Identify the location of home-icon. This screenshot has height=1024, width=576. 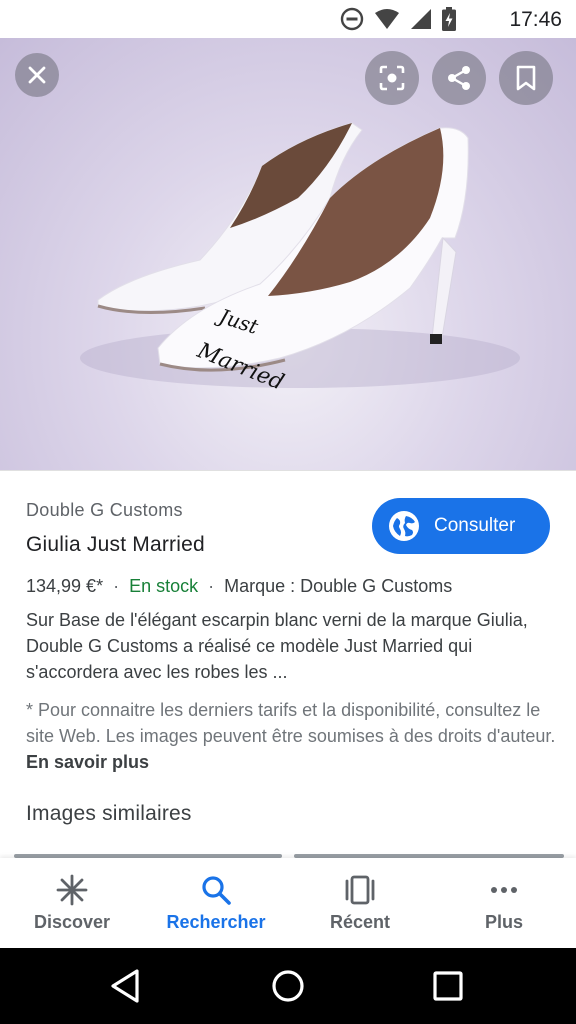
(288, 986).